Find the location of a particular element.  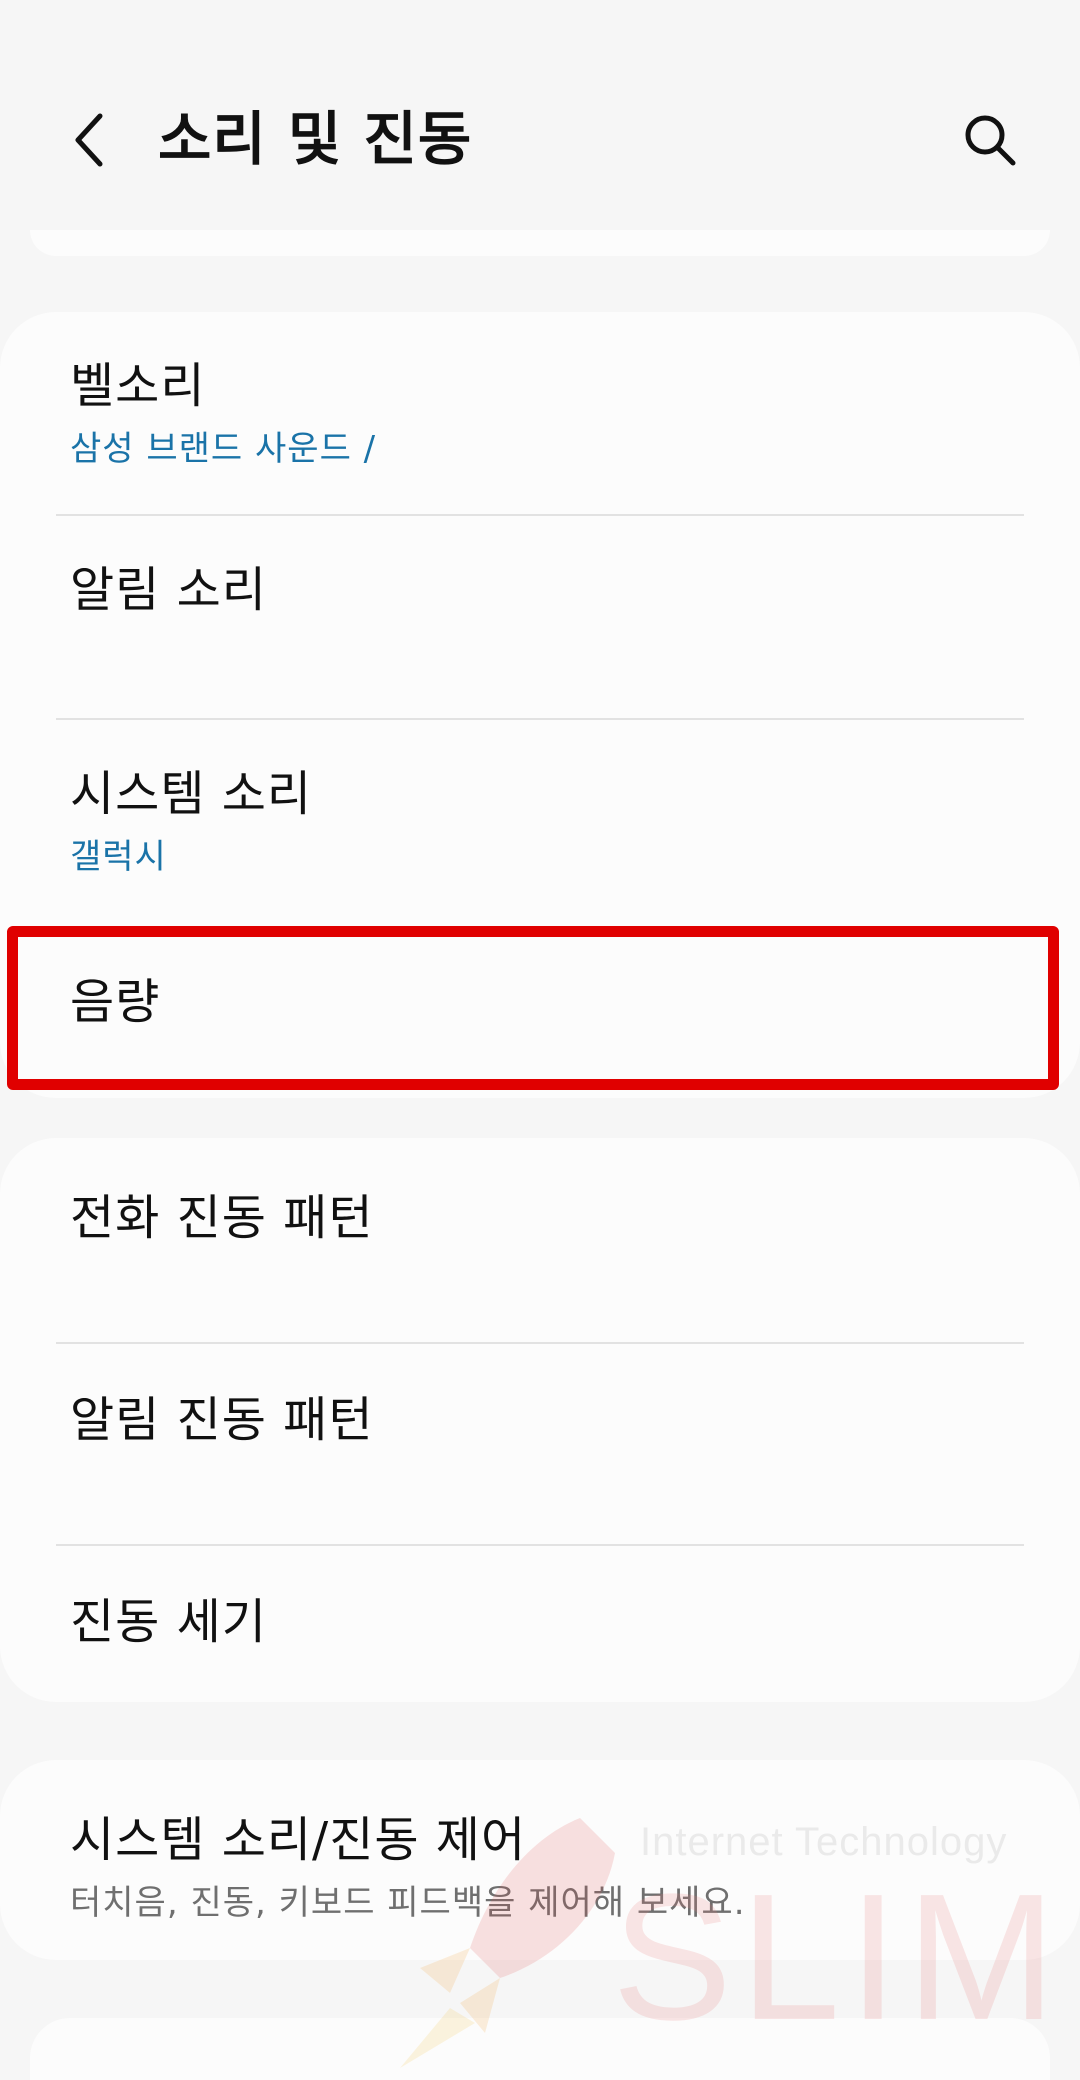

list-item-system-sound: 시스템 소리 갤럭시 is located at coordinates (540, 822).